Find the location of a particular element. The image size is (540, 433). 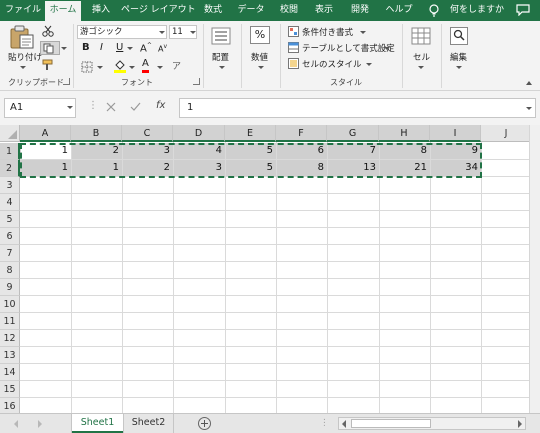

insert-function-icon: fx is located at coordinates (160, 105).